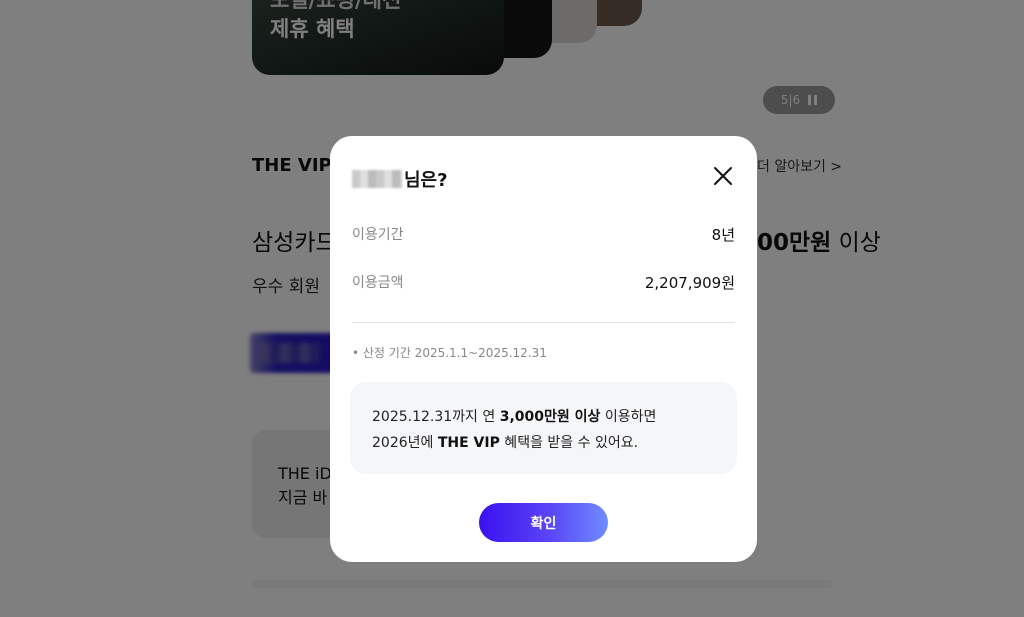 This screenshot has height=617, width=1024. What do you see at coordinates (377, 179) in the screenshot?
I see `masked-username` at bounding box center [377, 179].